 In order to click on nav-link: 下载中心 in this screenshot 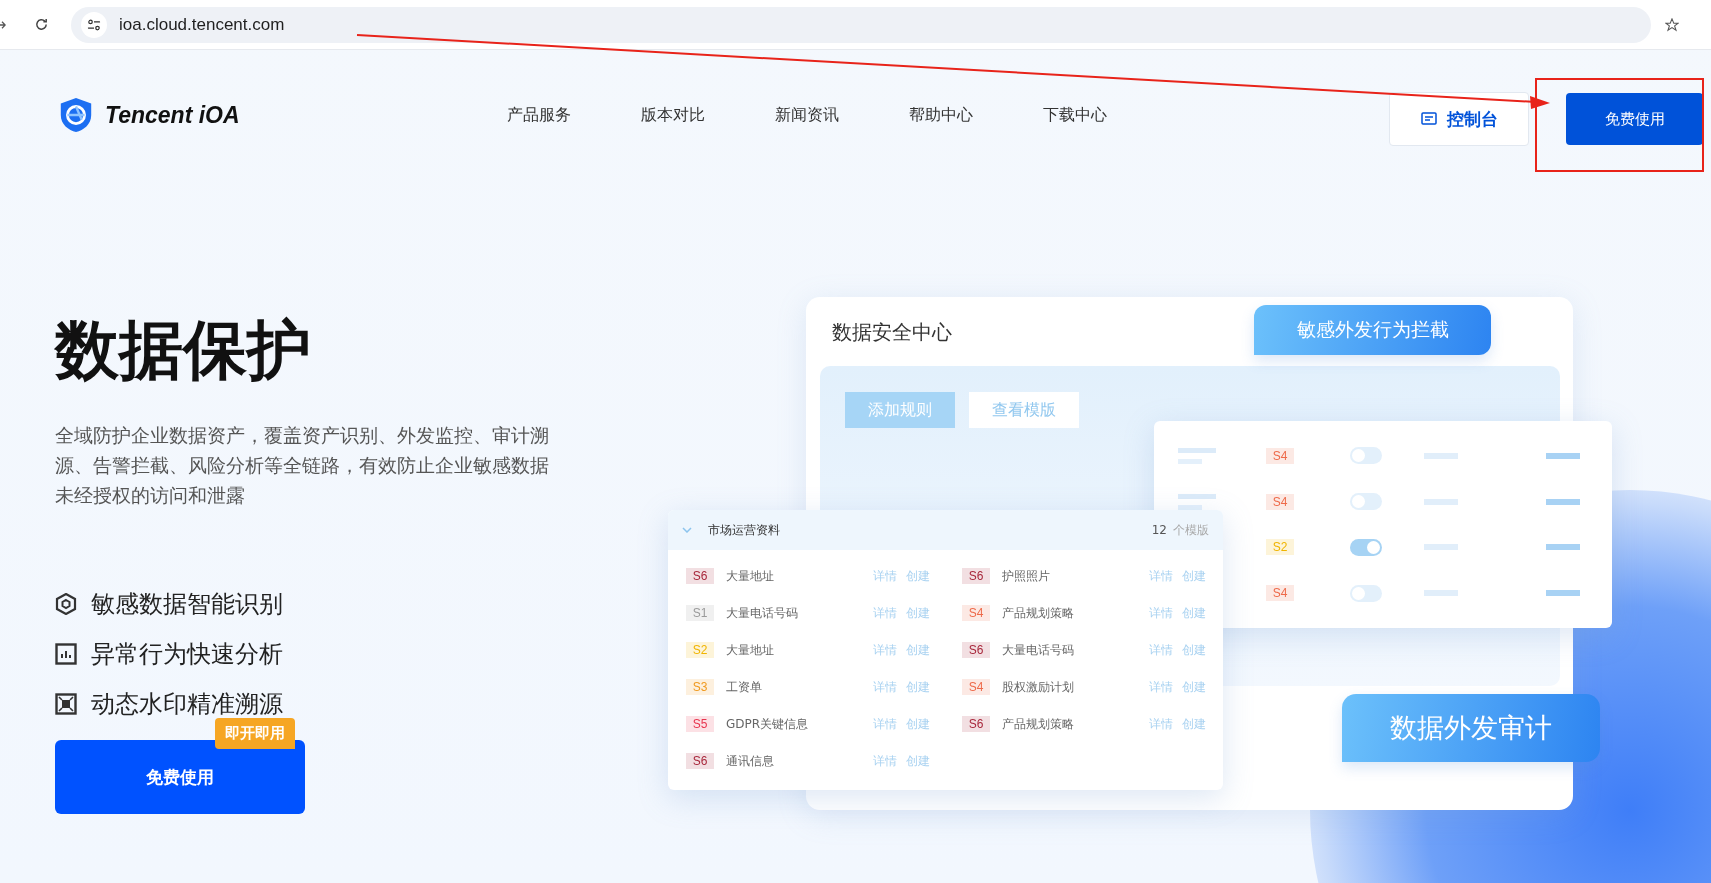, I will do `click(1075, 115)`.